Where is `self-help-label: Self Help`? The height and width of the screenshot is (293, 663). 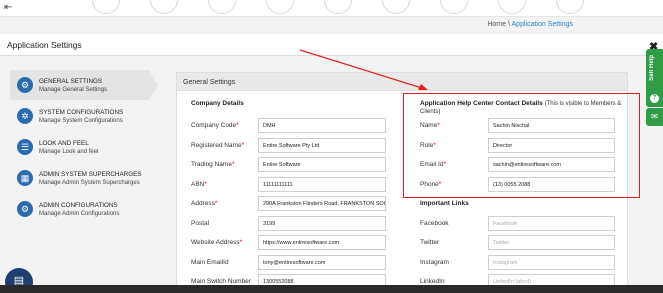 self-help-label: Self Help is located at coordinates (652, 68).